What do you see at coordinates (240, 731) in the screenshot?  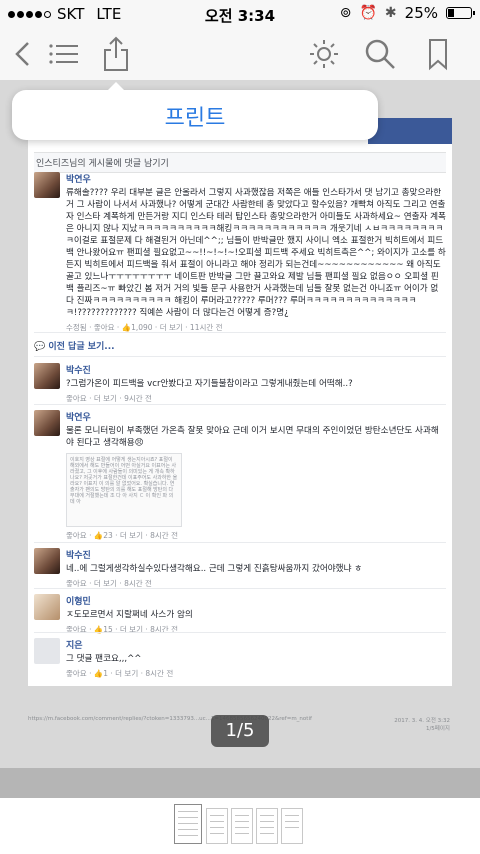 I see `page-indicator: 1/5` at bounding box center [240, 731].